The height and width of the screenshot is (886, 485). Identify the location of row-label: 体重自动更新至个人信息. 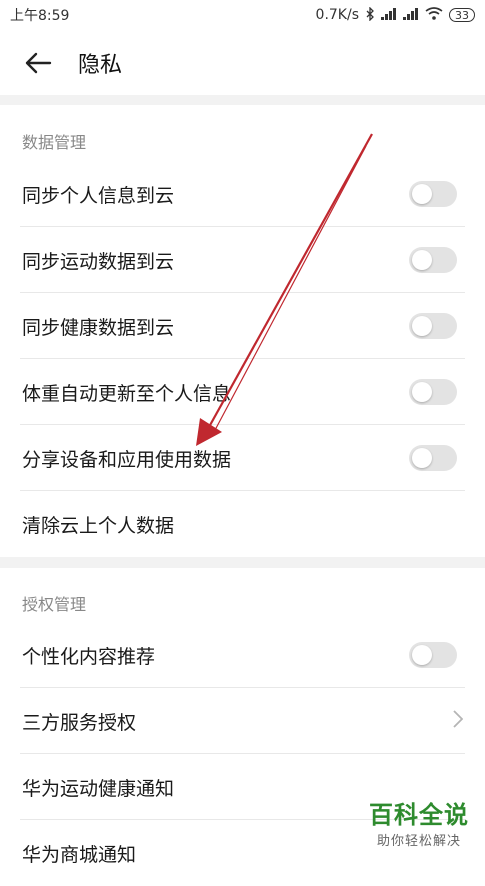
(127, 393).